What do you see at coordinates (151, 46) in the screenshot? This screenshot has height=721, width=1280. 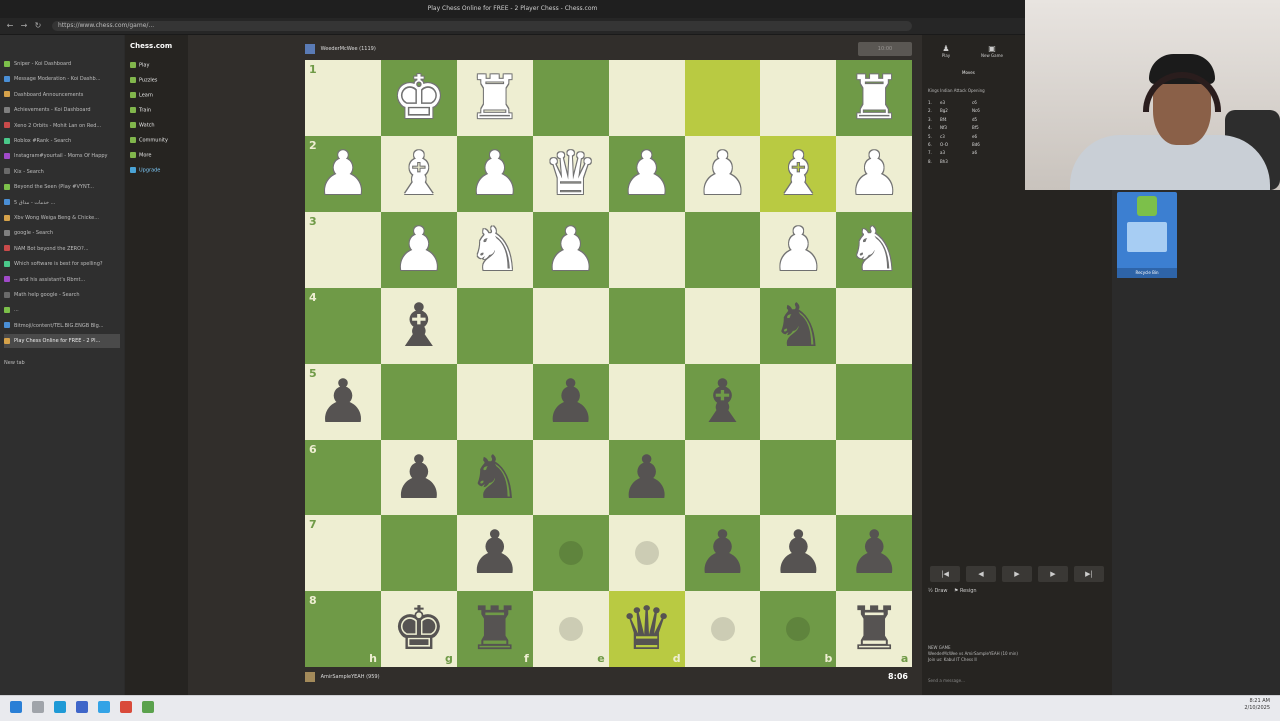 I see `chess-logo: Chess.com` at bounding box center [151, 46].